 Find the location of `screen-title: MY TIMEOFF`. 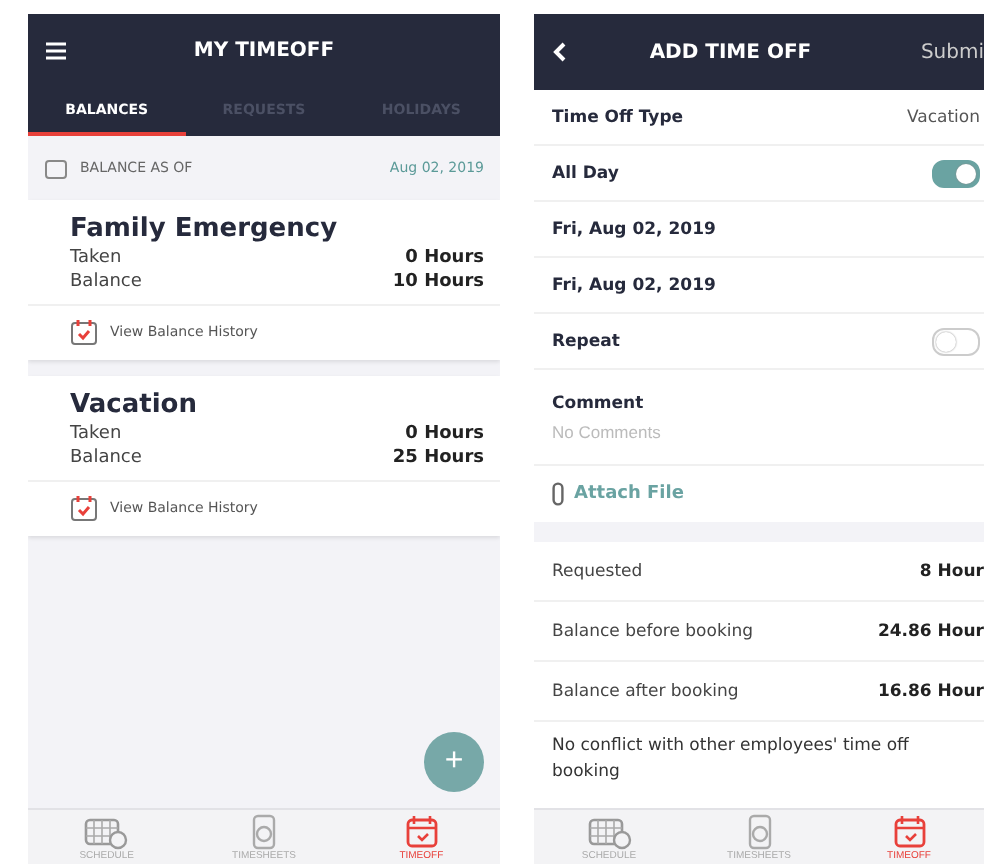

screen-title: MY TIMEOFF is located at coordinates (264, 50).